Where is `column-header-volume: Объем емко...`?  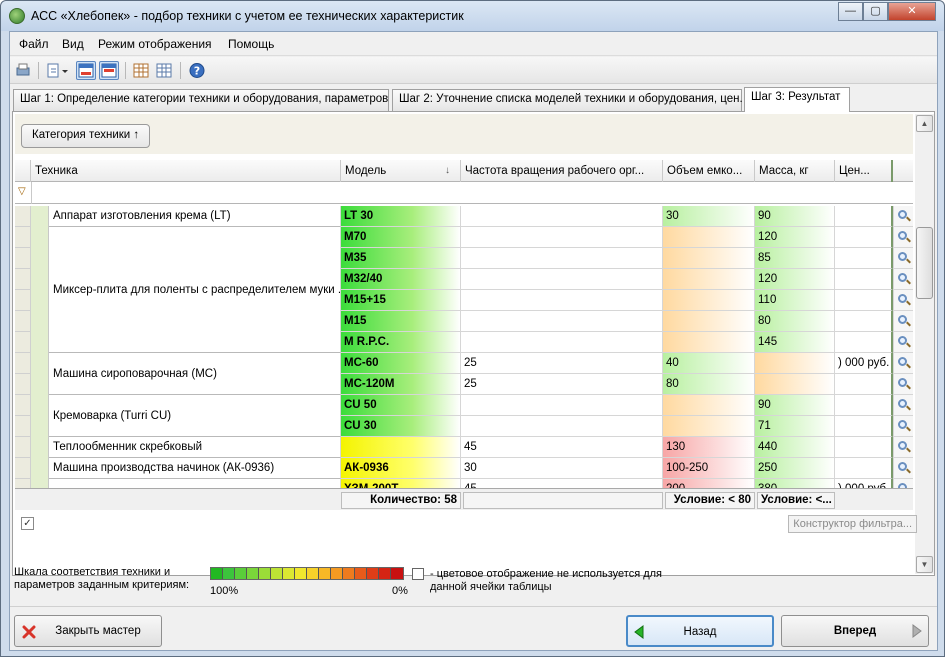
column-header-volume: Объем емко... is located at coordinates (709, 171).